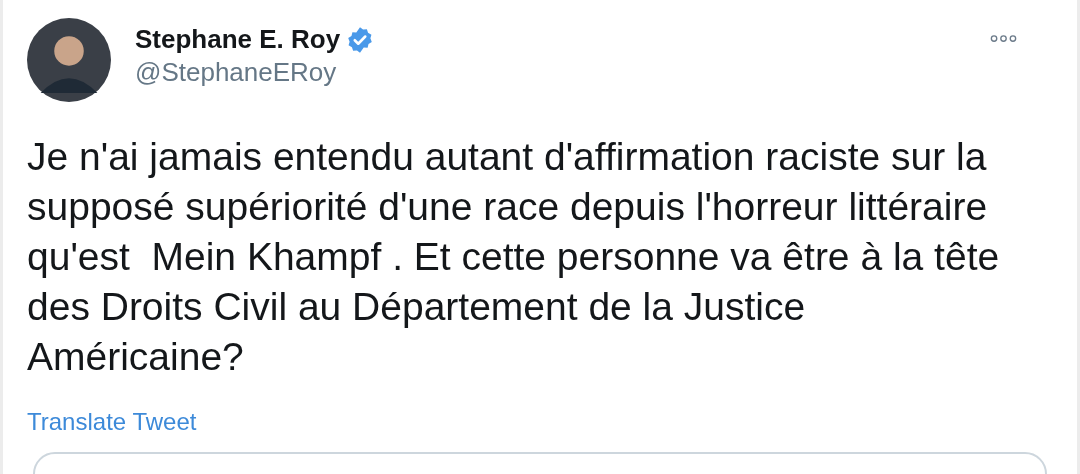 The width and height of the screenshot is (1080, 474). I want to click on more-icon, so click(1003, 38).